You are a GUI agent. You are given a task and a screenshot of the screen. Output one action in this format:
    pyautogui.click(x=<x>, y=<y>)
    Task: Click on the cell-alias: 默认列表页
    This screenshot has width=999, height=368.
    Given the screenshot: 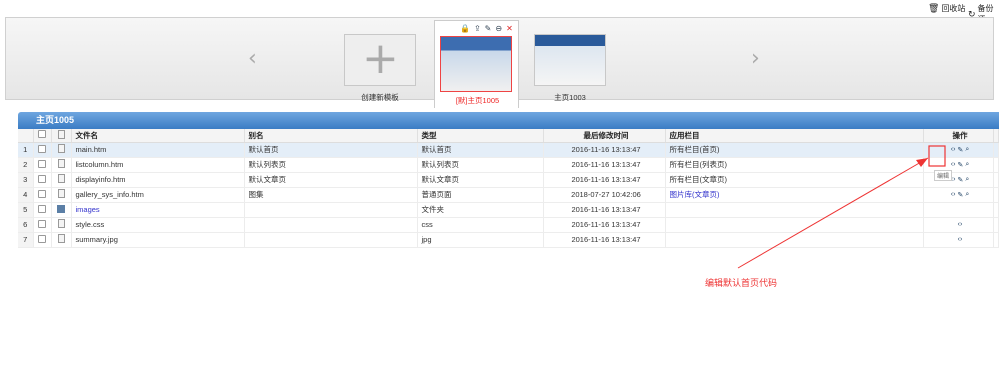 What is the action you would take?
    pyautogui.click(x=331, y=165)
    